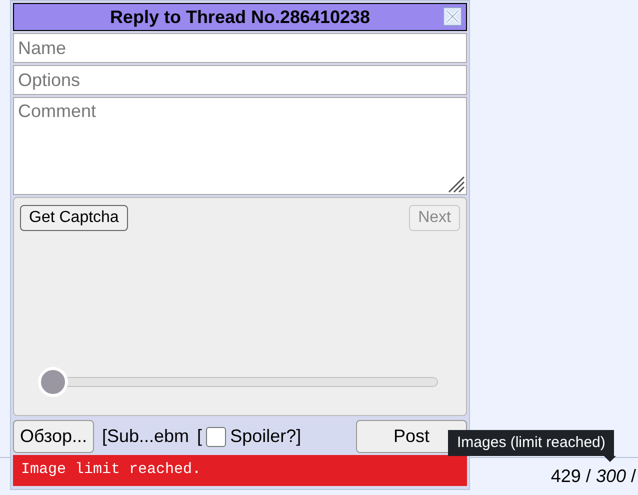 This screenshot has width=638, height=495. What do you see at coordinates (240, 17) in the screenshot?
I see `form-title: Reply to Thread No.286410238` at bounding box center [240, 17].